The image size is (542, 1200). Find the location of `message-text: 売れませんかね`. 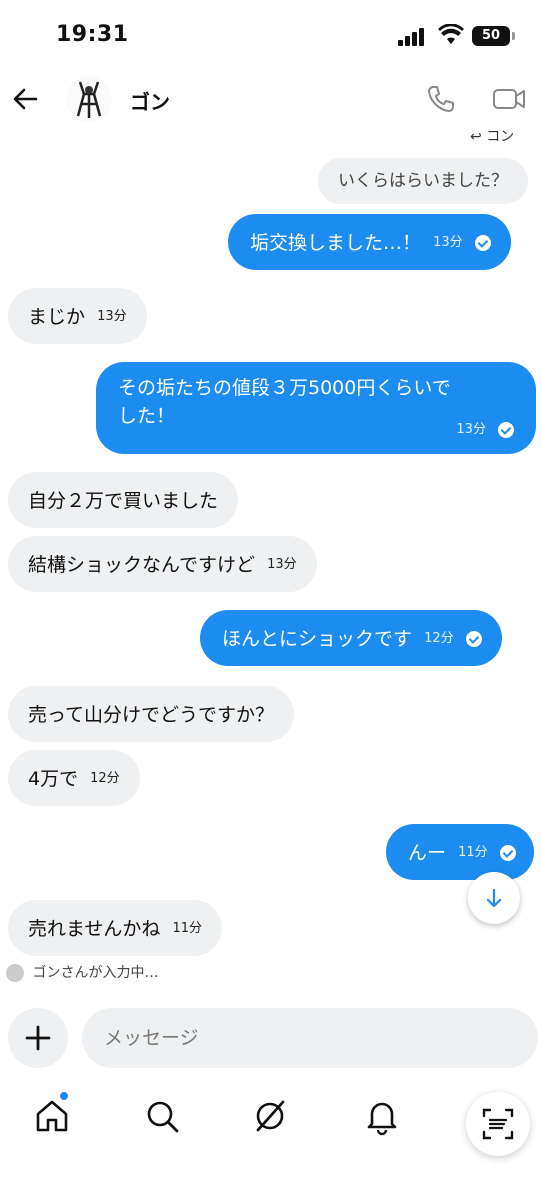

message-text: 売れませんかね is located at coordinates (94, 928).